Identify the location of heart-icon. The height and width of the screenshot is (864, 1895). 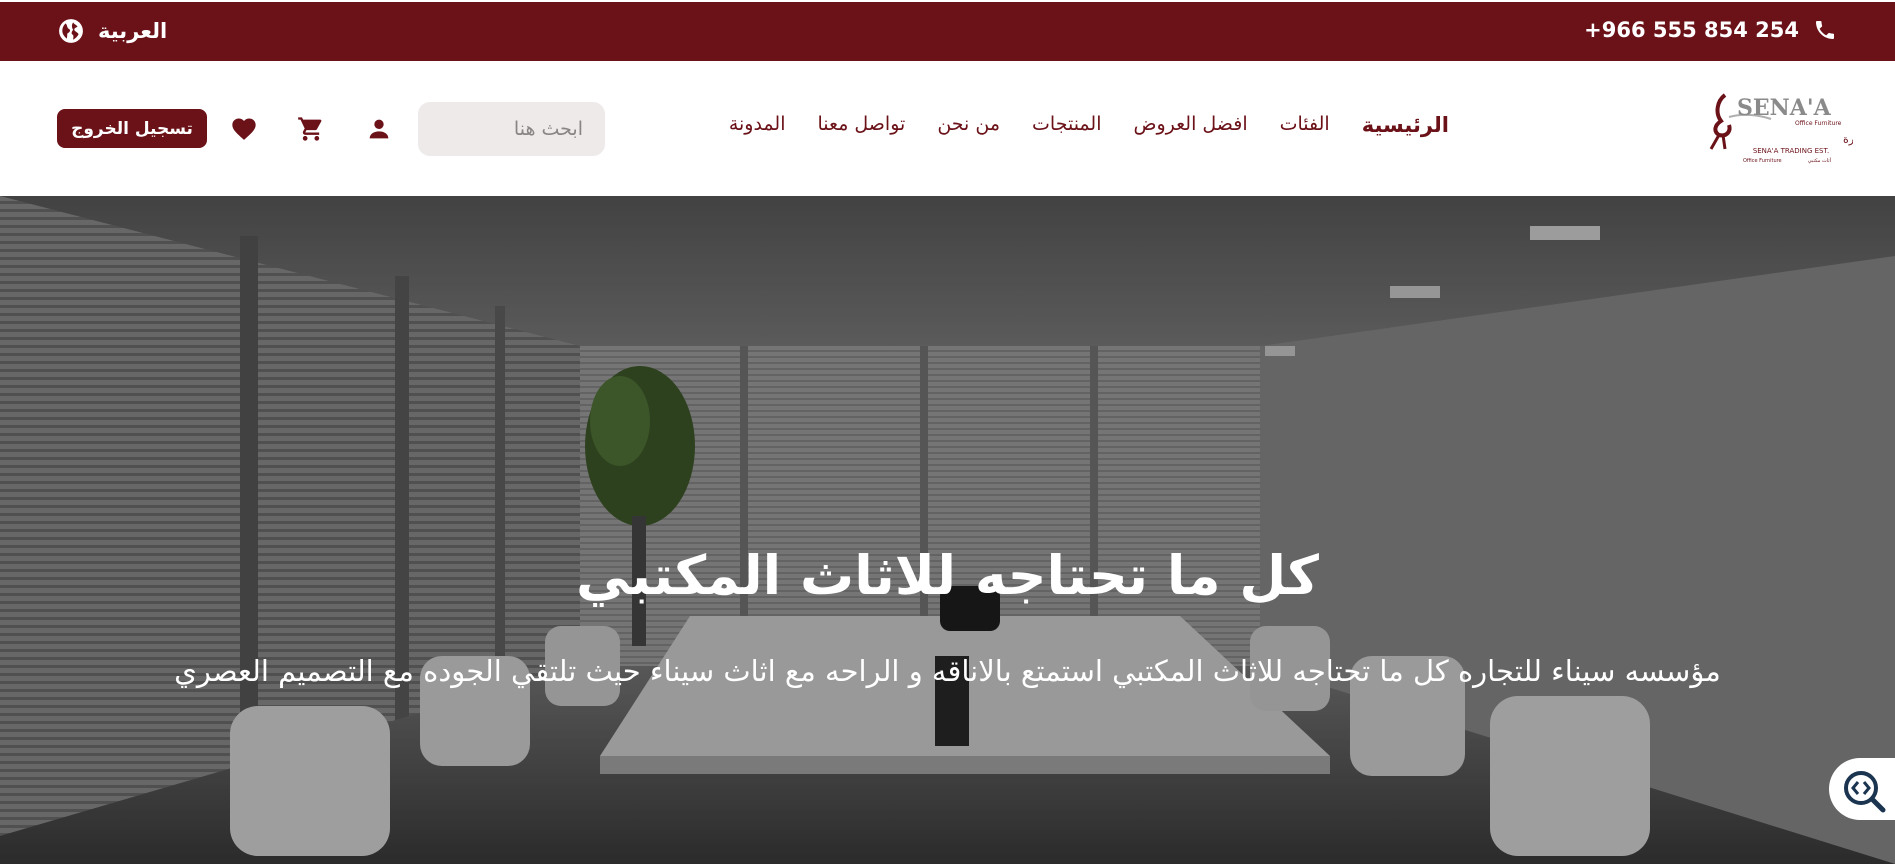
(244, 129).